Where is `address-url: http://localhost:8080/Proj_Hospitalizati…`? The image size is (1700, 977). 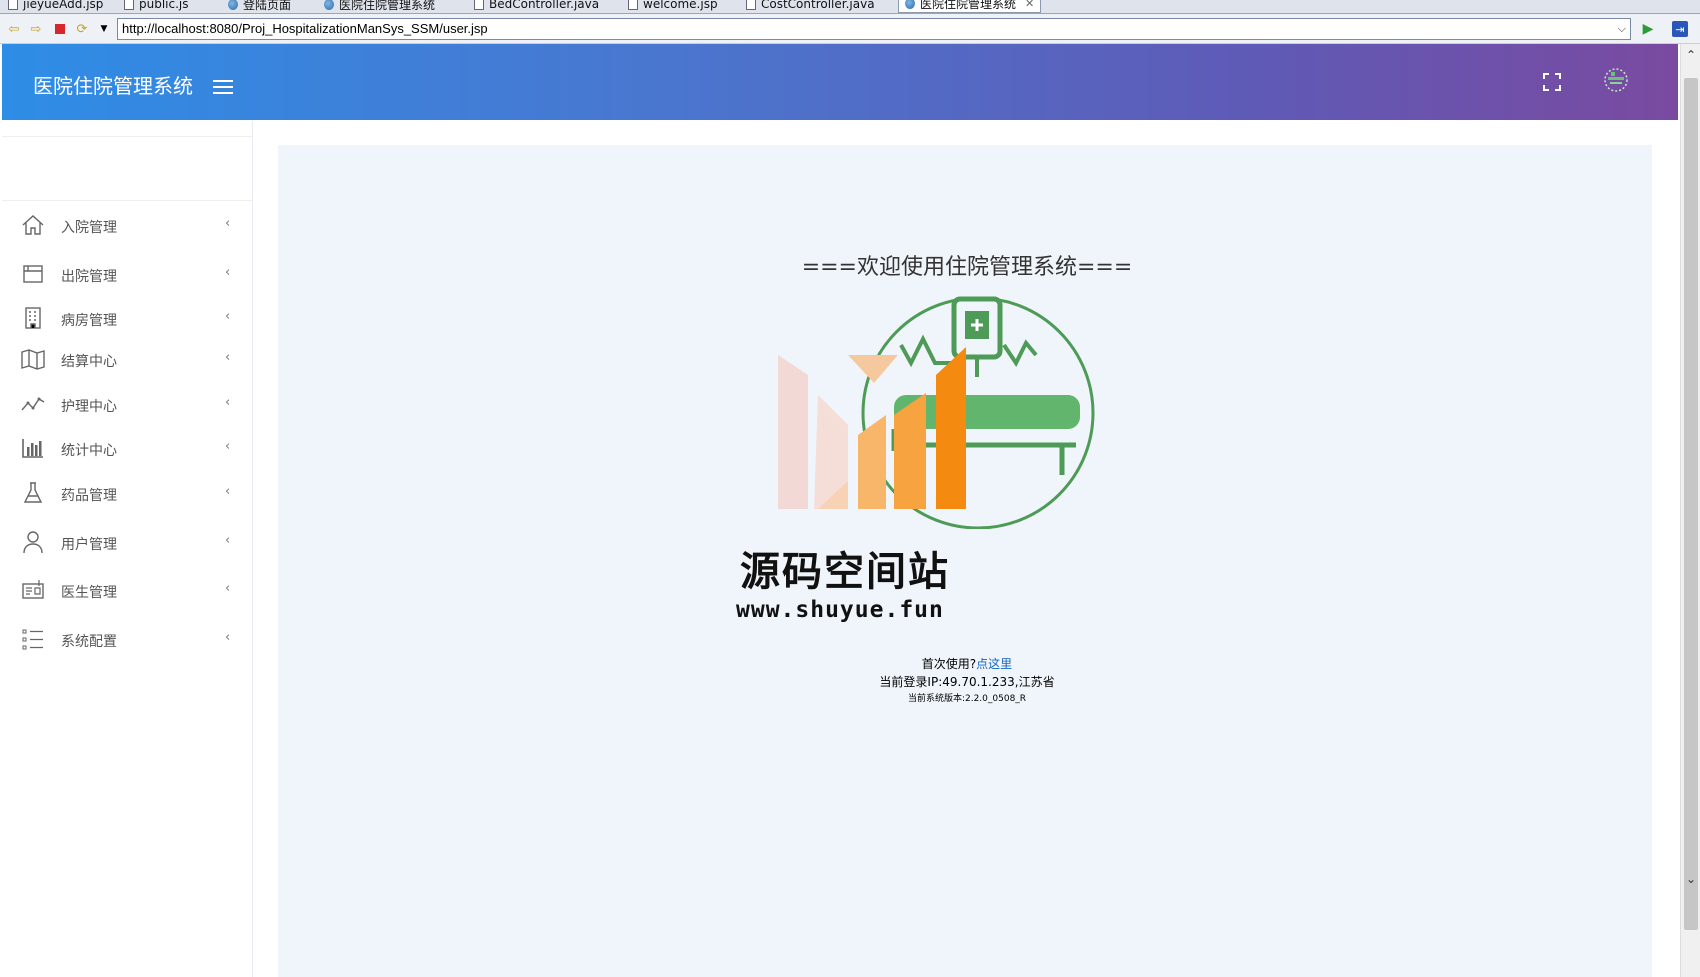
address-url: http://localhost:8080/Proj_Hospitalizati… is located at coordinates (305, 28).